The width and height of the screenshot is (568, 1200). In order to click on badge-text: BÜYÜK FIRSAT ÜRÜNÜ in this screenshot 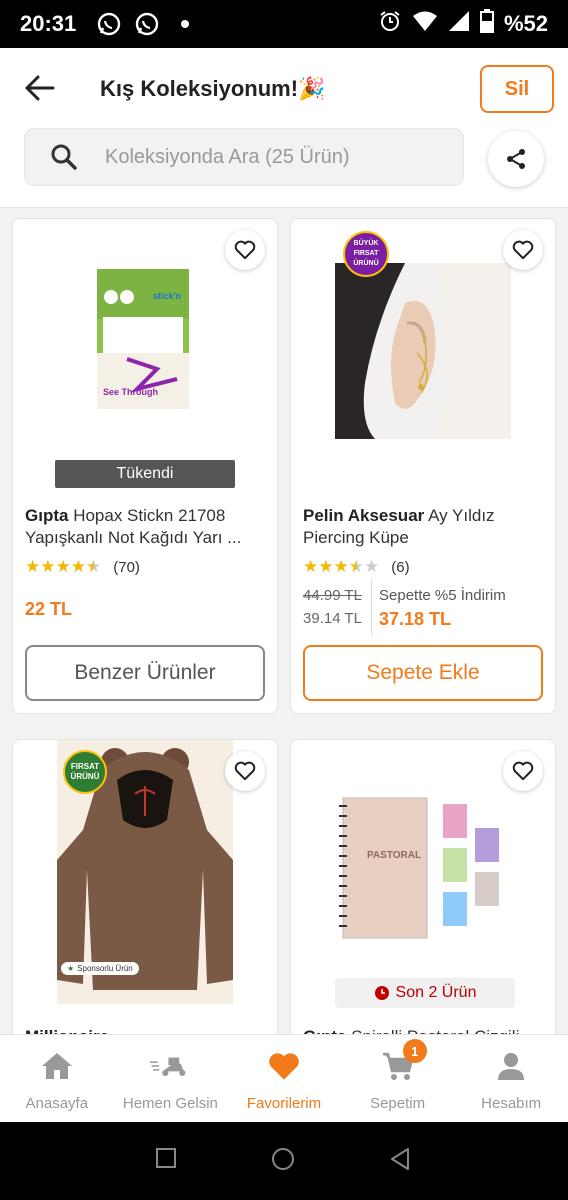, I will do `click(366, 253)`.